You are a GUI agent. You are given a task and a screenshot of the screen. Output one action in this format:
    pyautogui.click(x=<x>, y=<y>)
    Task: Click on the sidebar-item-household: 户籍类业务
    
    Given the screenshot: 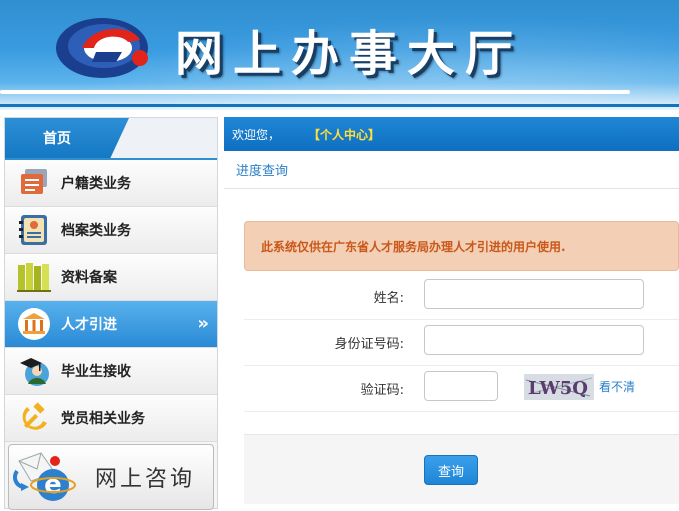 What is the action you would take?
    pyautogui.click(x=111, y=183)
    